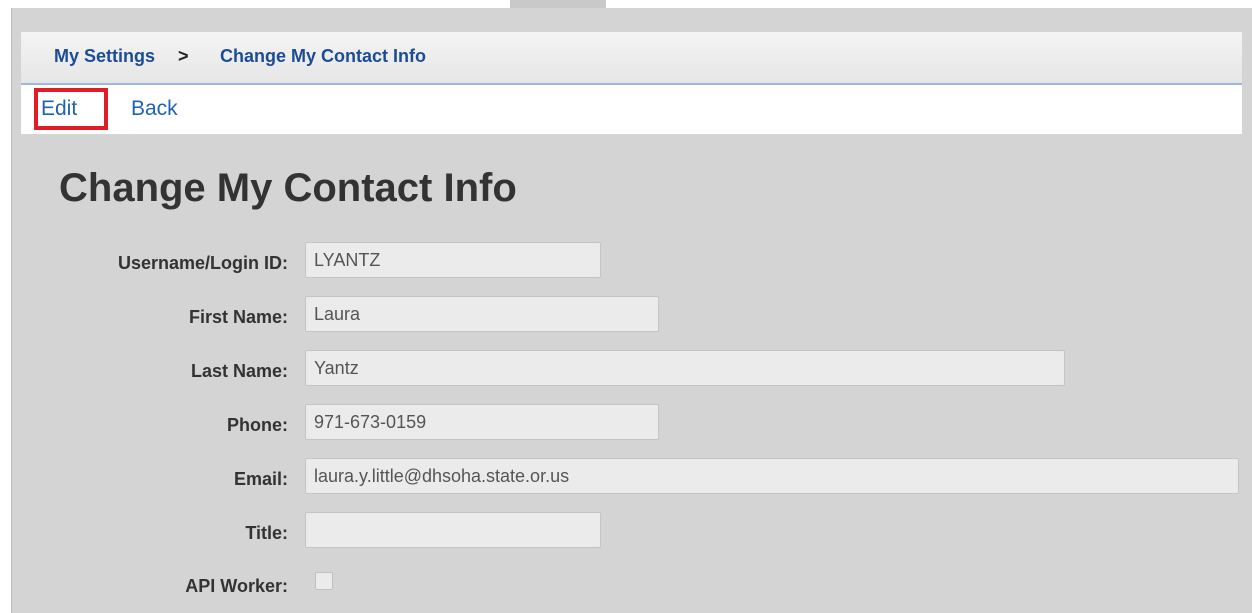 This screenshot has width=1252, height=613. What do you see at coordinates (288, 188) in the screenshot?
I see `page-title: Change My Contact Info` at bounding box center [288, 188].